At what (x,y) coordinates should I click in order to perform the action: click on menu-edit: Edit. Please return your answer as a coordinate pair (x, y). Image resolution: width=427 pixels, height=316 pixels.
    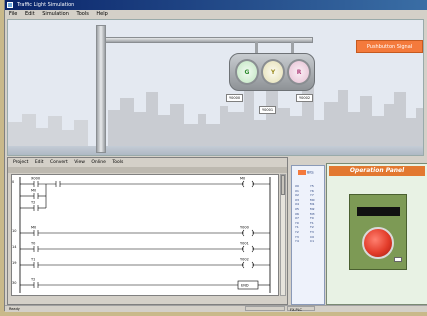
    Looking at the image, I should click on (30, 14).